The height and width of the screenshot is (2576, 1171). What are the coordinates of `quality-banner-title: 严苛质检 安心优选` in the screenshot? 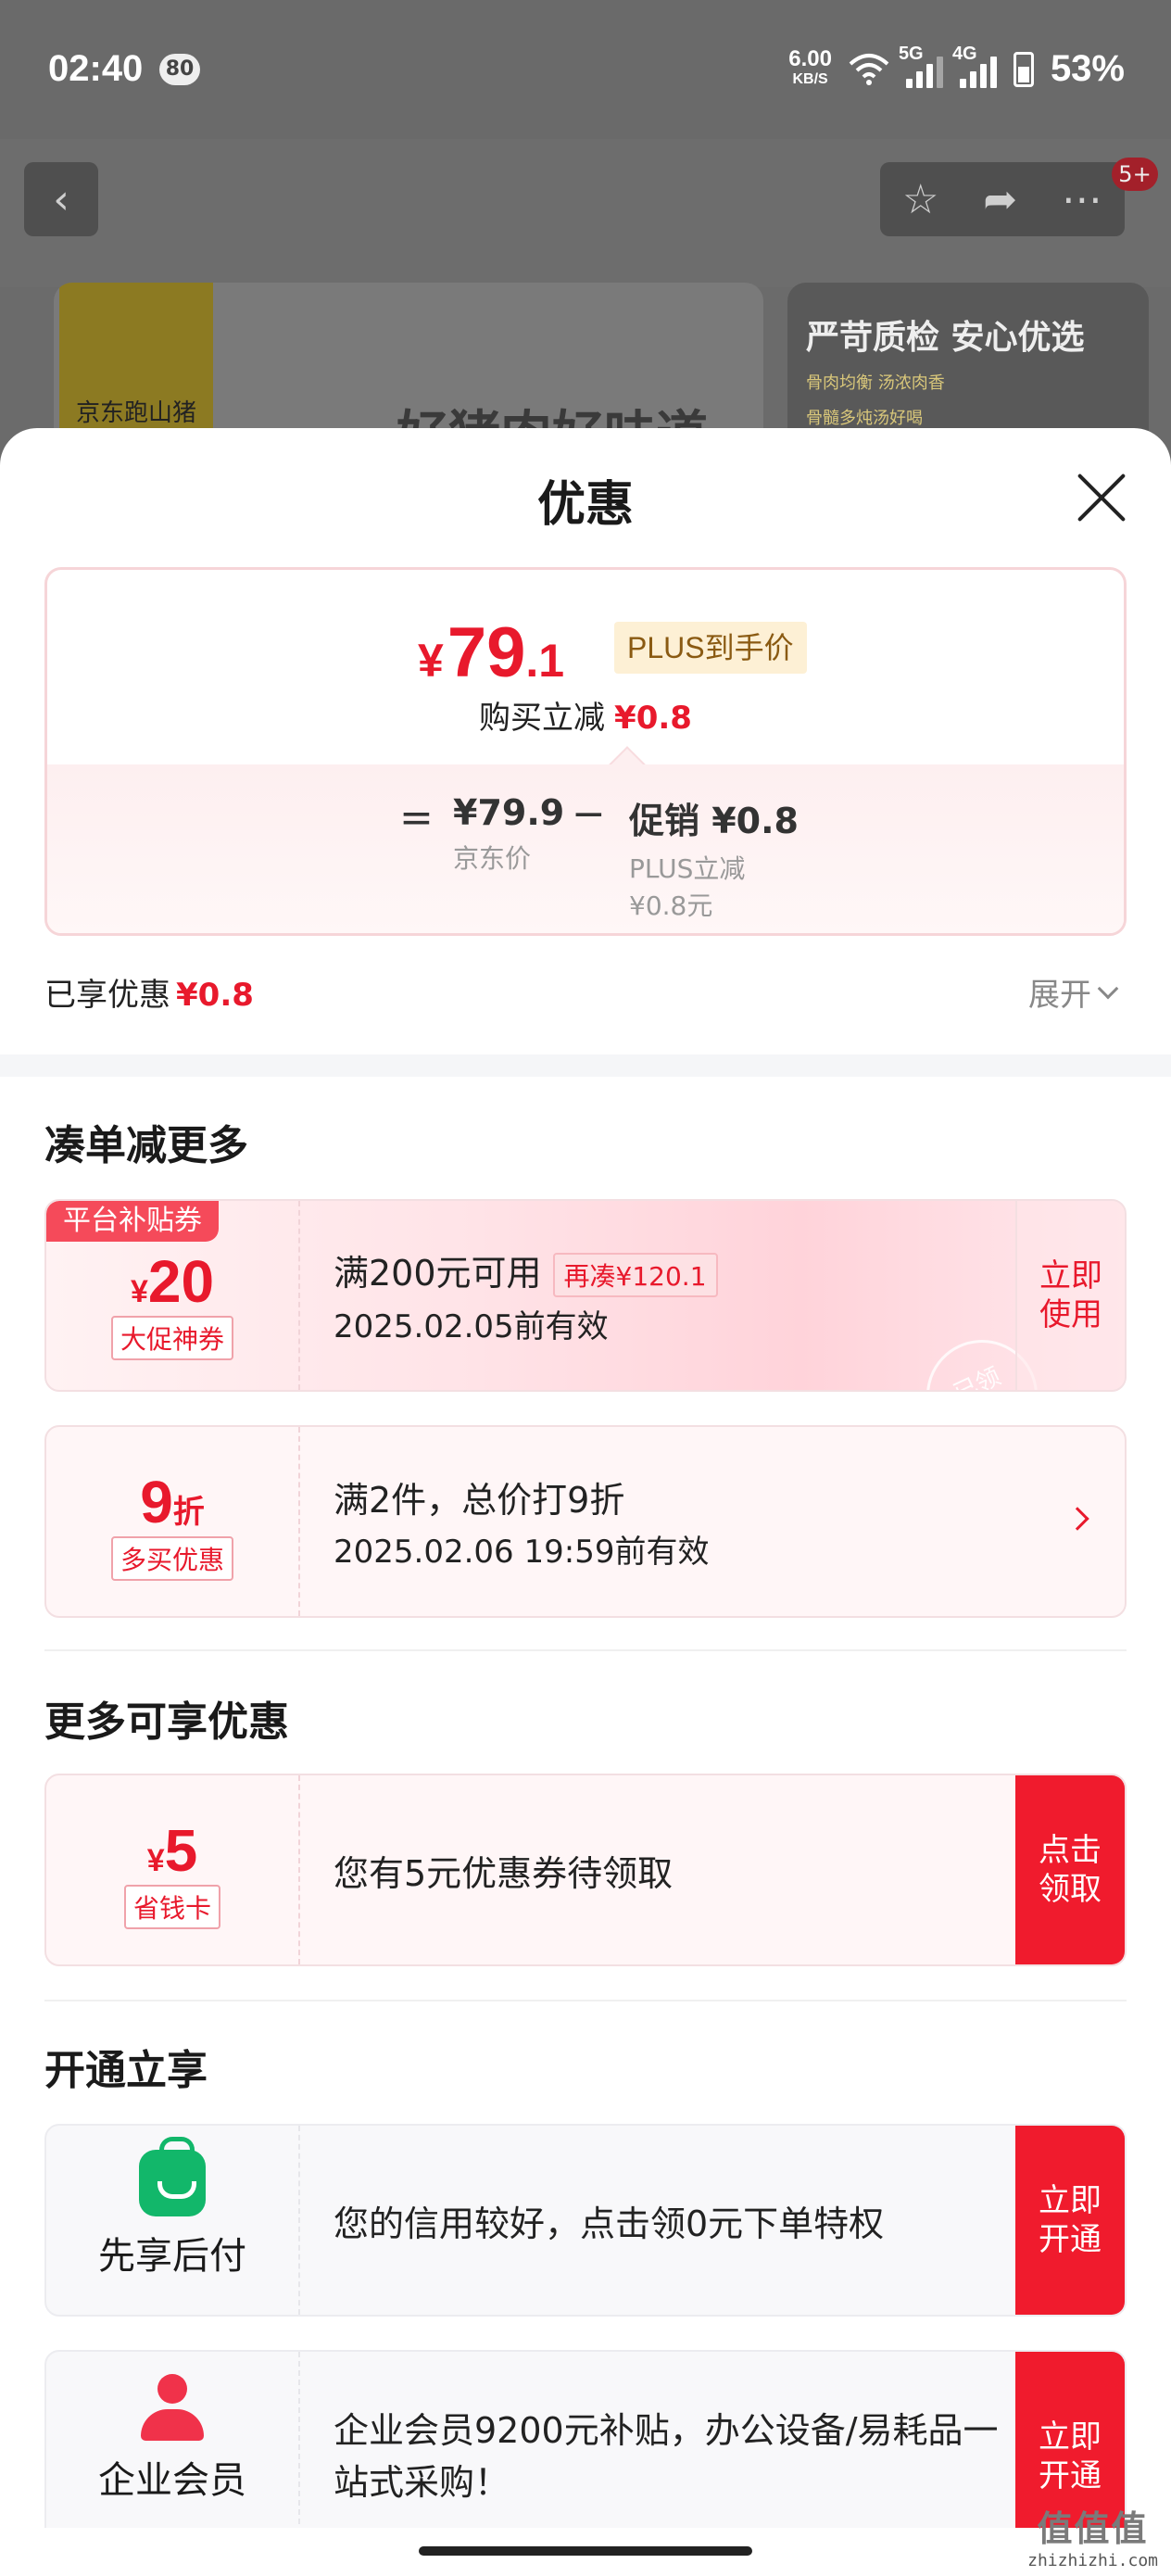 It's located at (946, 338).